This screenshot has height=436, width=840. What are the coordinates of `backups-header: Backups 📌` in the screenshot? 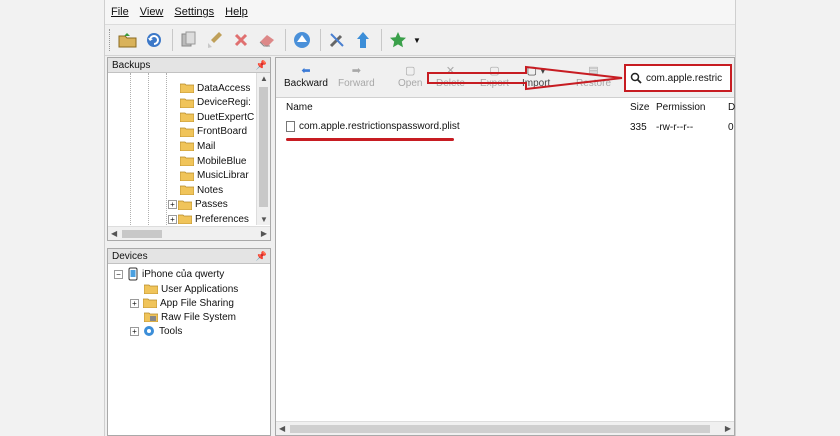 It's located at (189, 65).